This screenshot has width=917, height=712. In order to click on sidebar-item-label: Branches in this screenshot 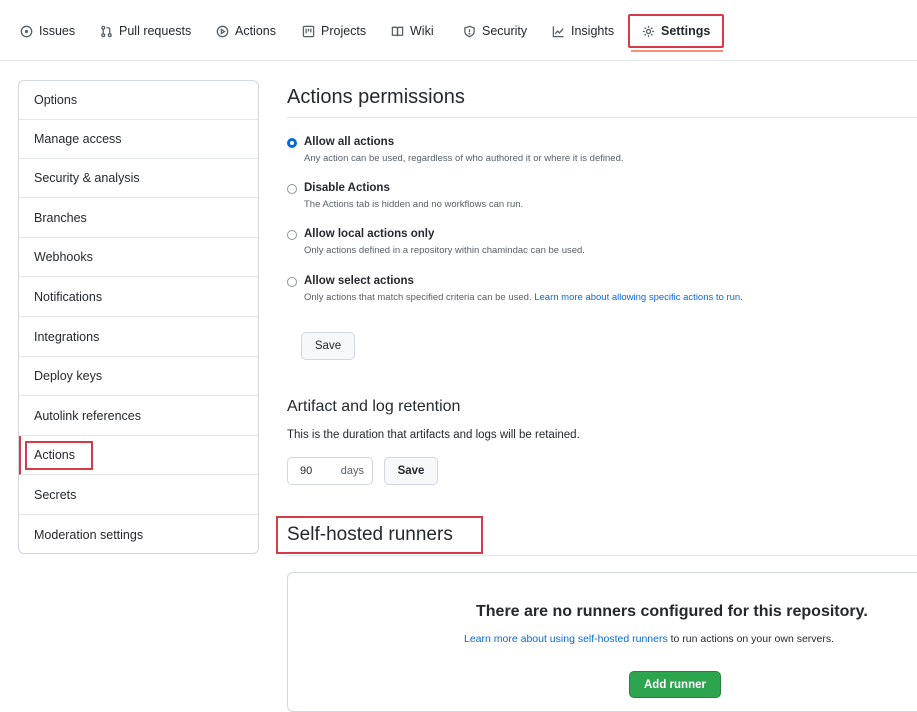, I will do `click(60, 218)`.